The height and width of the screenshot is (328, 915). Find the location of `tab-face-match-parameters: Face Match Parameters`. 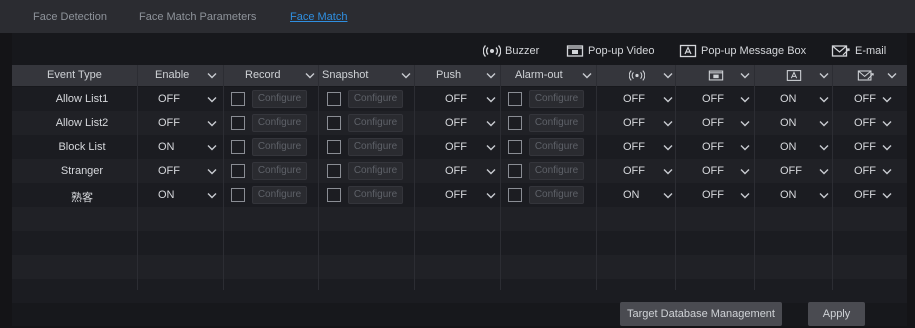

tab-face-match-parameters: Face Match Parameters is located at coordinates (197, 17).